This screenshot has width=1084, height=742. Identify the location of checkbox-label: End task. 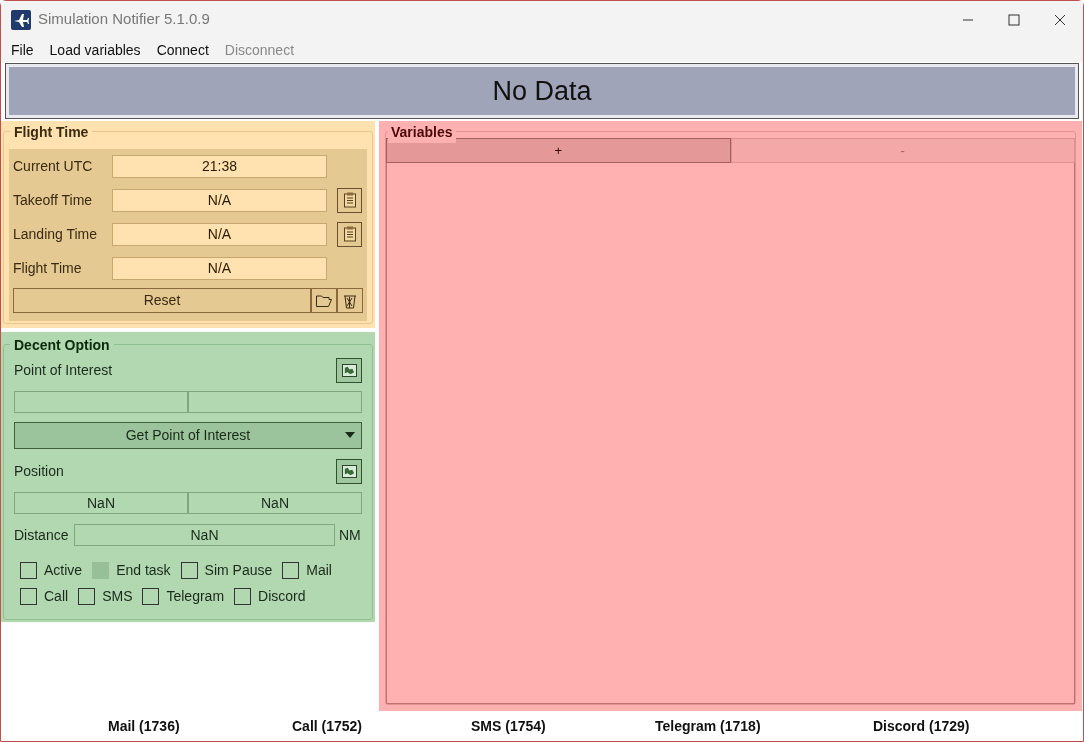
(143, 570).